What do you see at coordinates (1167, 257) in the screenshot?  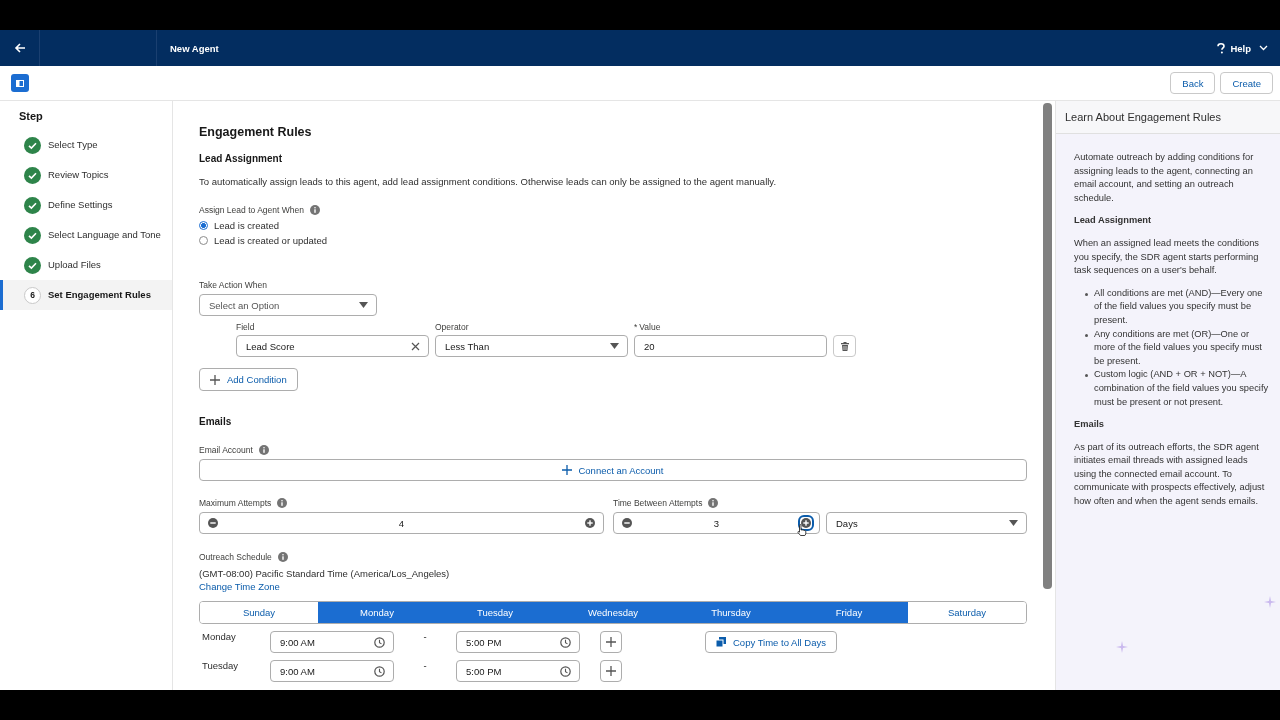 I see `help-paragraph: When an assigned lead meets the conditions you specify, the SDR agent starts performing task sequences on a user's behalf.` at bounding box center [1167, 257].